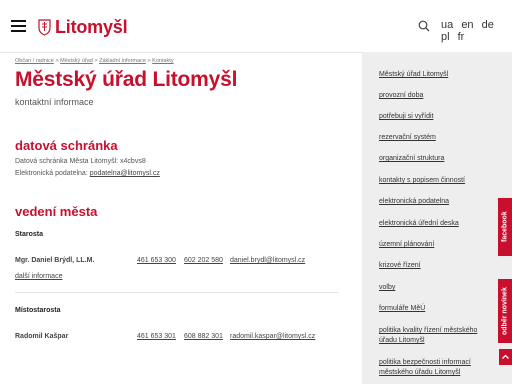  I want to click on city-crest-icon, so click(44, 27).